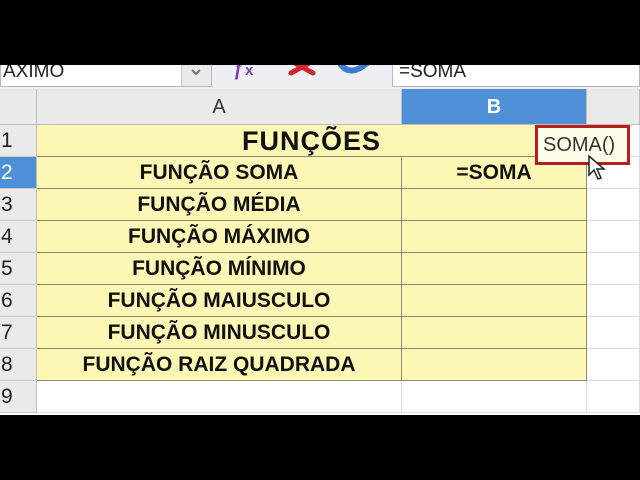  What do you see at coordinates (494, 365) in the screenshot?
I see `cell-b8` at bounding box center [494, 365].